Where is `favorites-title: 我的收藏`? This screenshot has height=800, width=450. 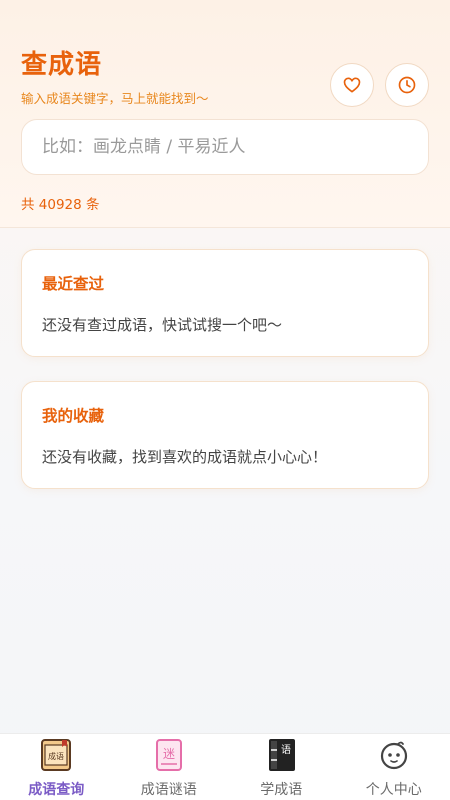
favorites-title: 我的收藏 is located at coordinates (73, 416).